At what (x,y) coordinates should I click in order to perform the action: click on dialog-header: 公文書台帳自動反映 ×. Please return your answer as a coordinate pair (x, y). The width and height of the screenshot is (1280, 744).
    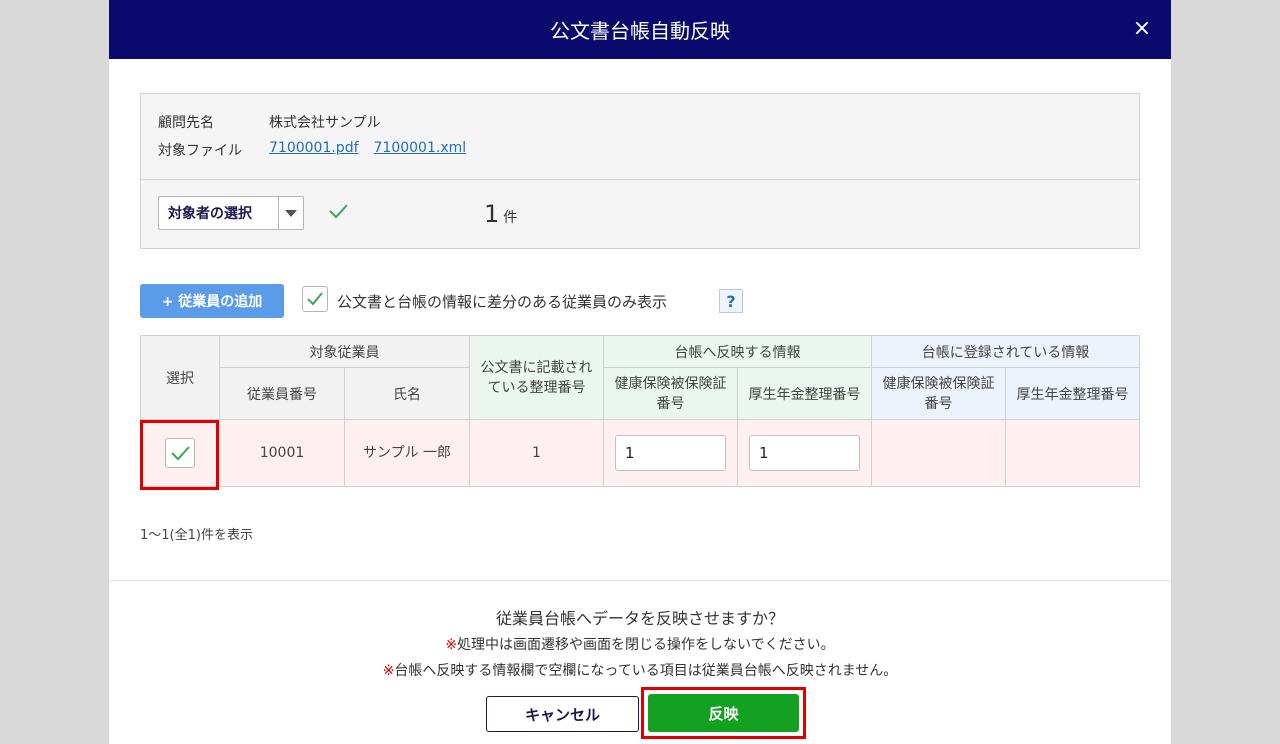
    Looking at the image, I should click on (640, 29).